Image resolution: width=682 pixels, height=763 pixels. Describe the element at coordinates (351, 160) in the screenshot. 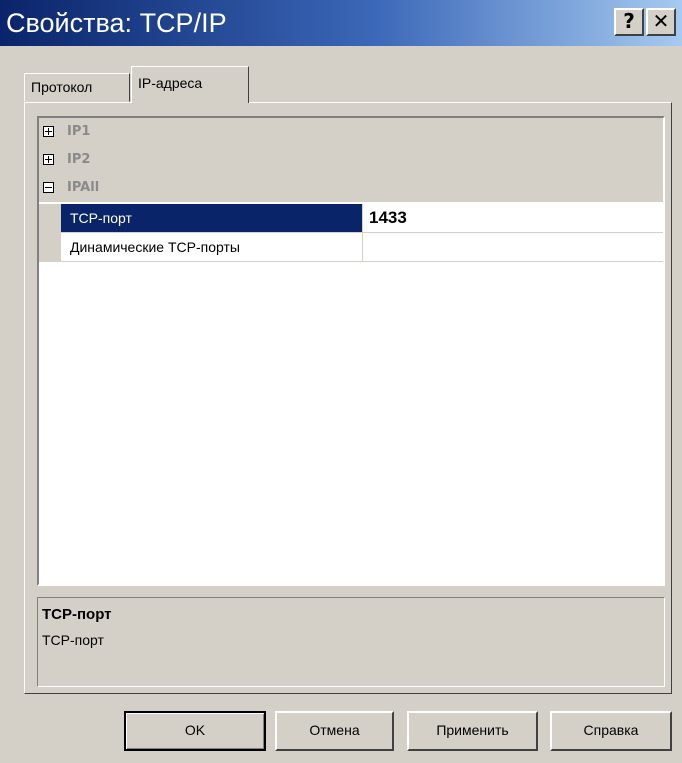

I see `group-ip2: IP2` at that location.